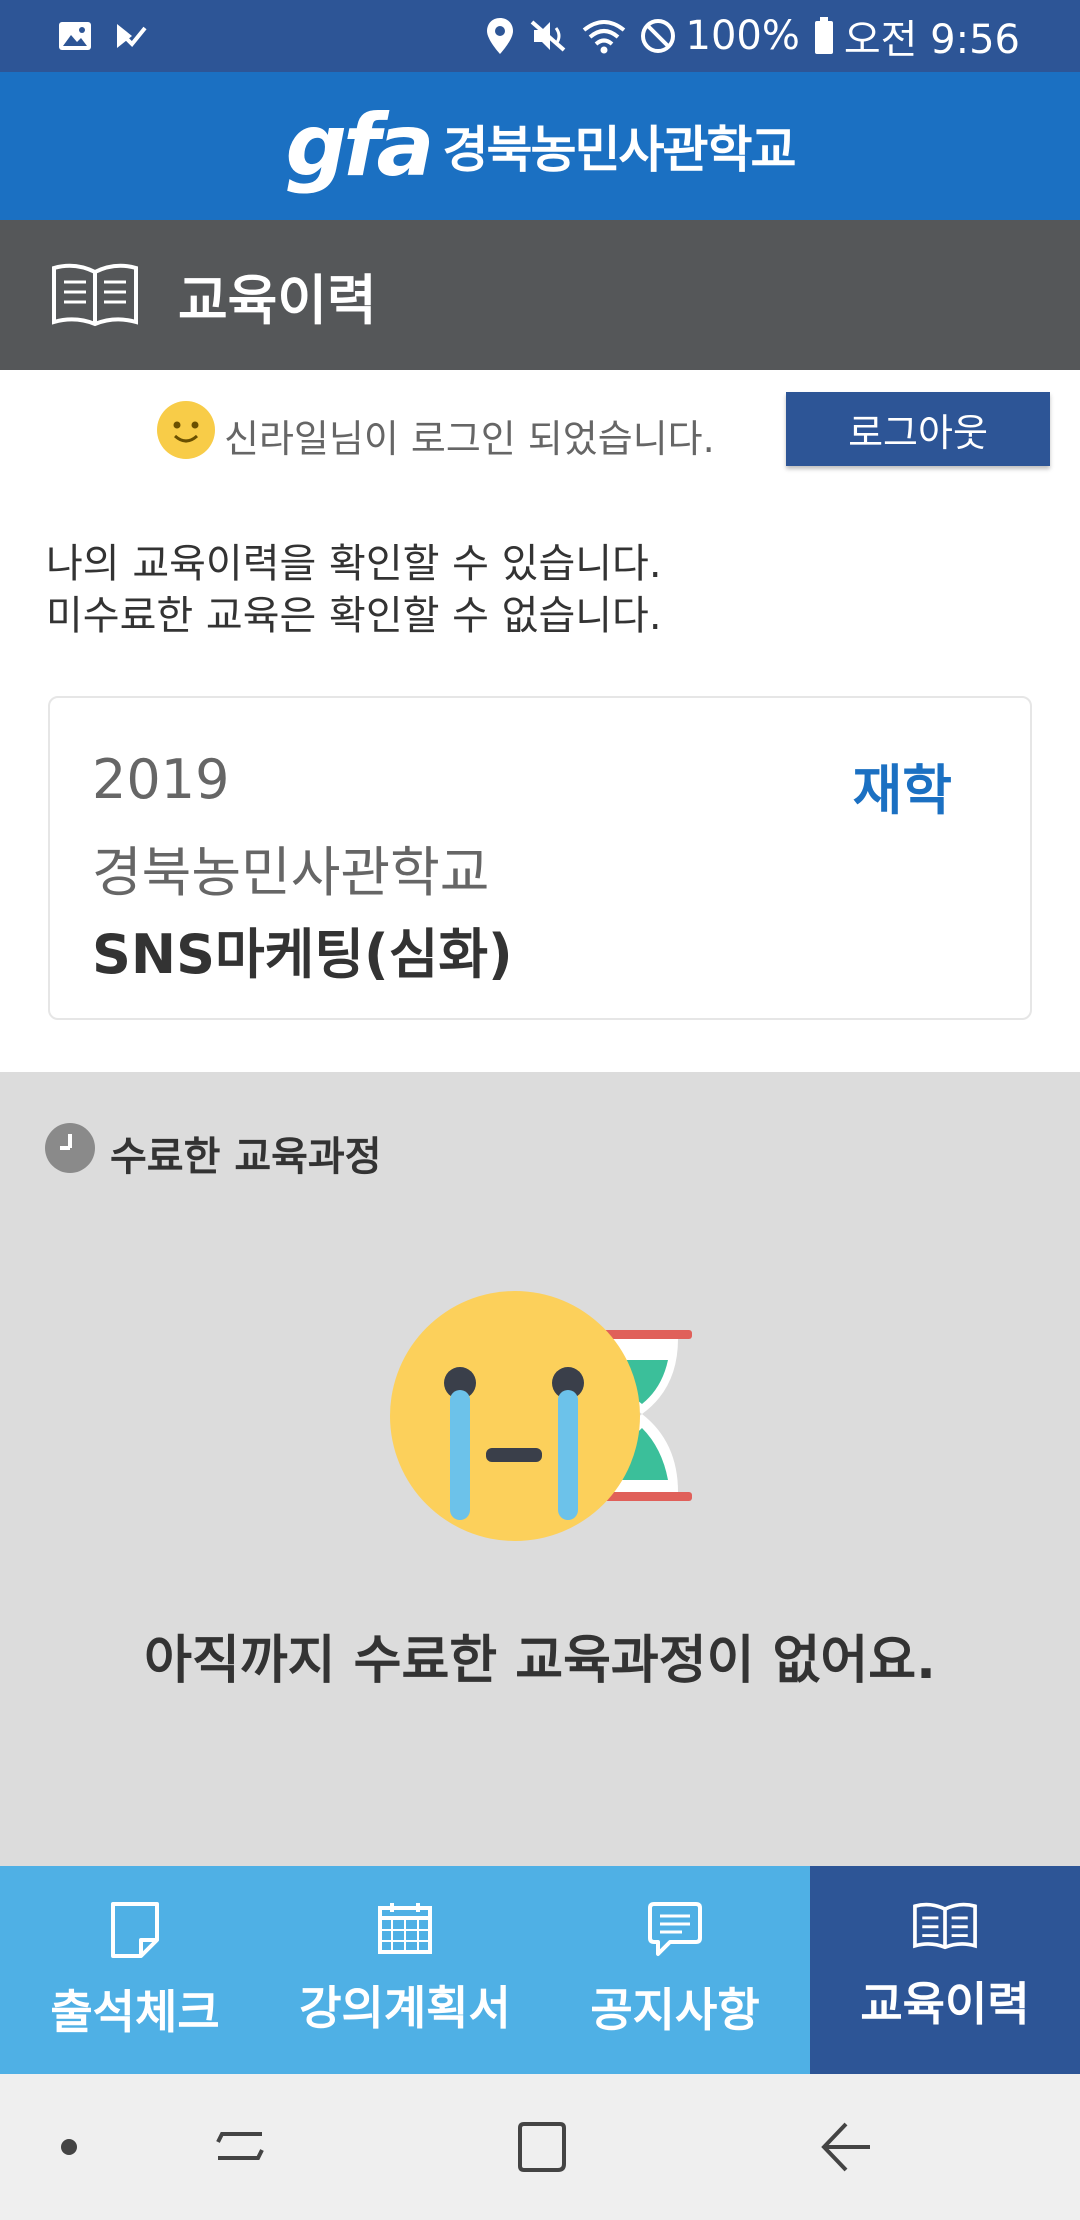 This screenshot has width=1080, height=2220. Describe the element at coordinates (675, 2010) in the screenshot. I see `tab-label: 공지사항` at that location.